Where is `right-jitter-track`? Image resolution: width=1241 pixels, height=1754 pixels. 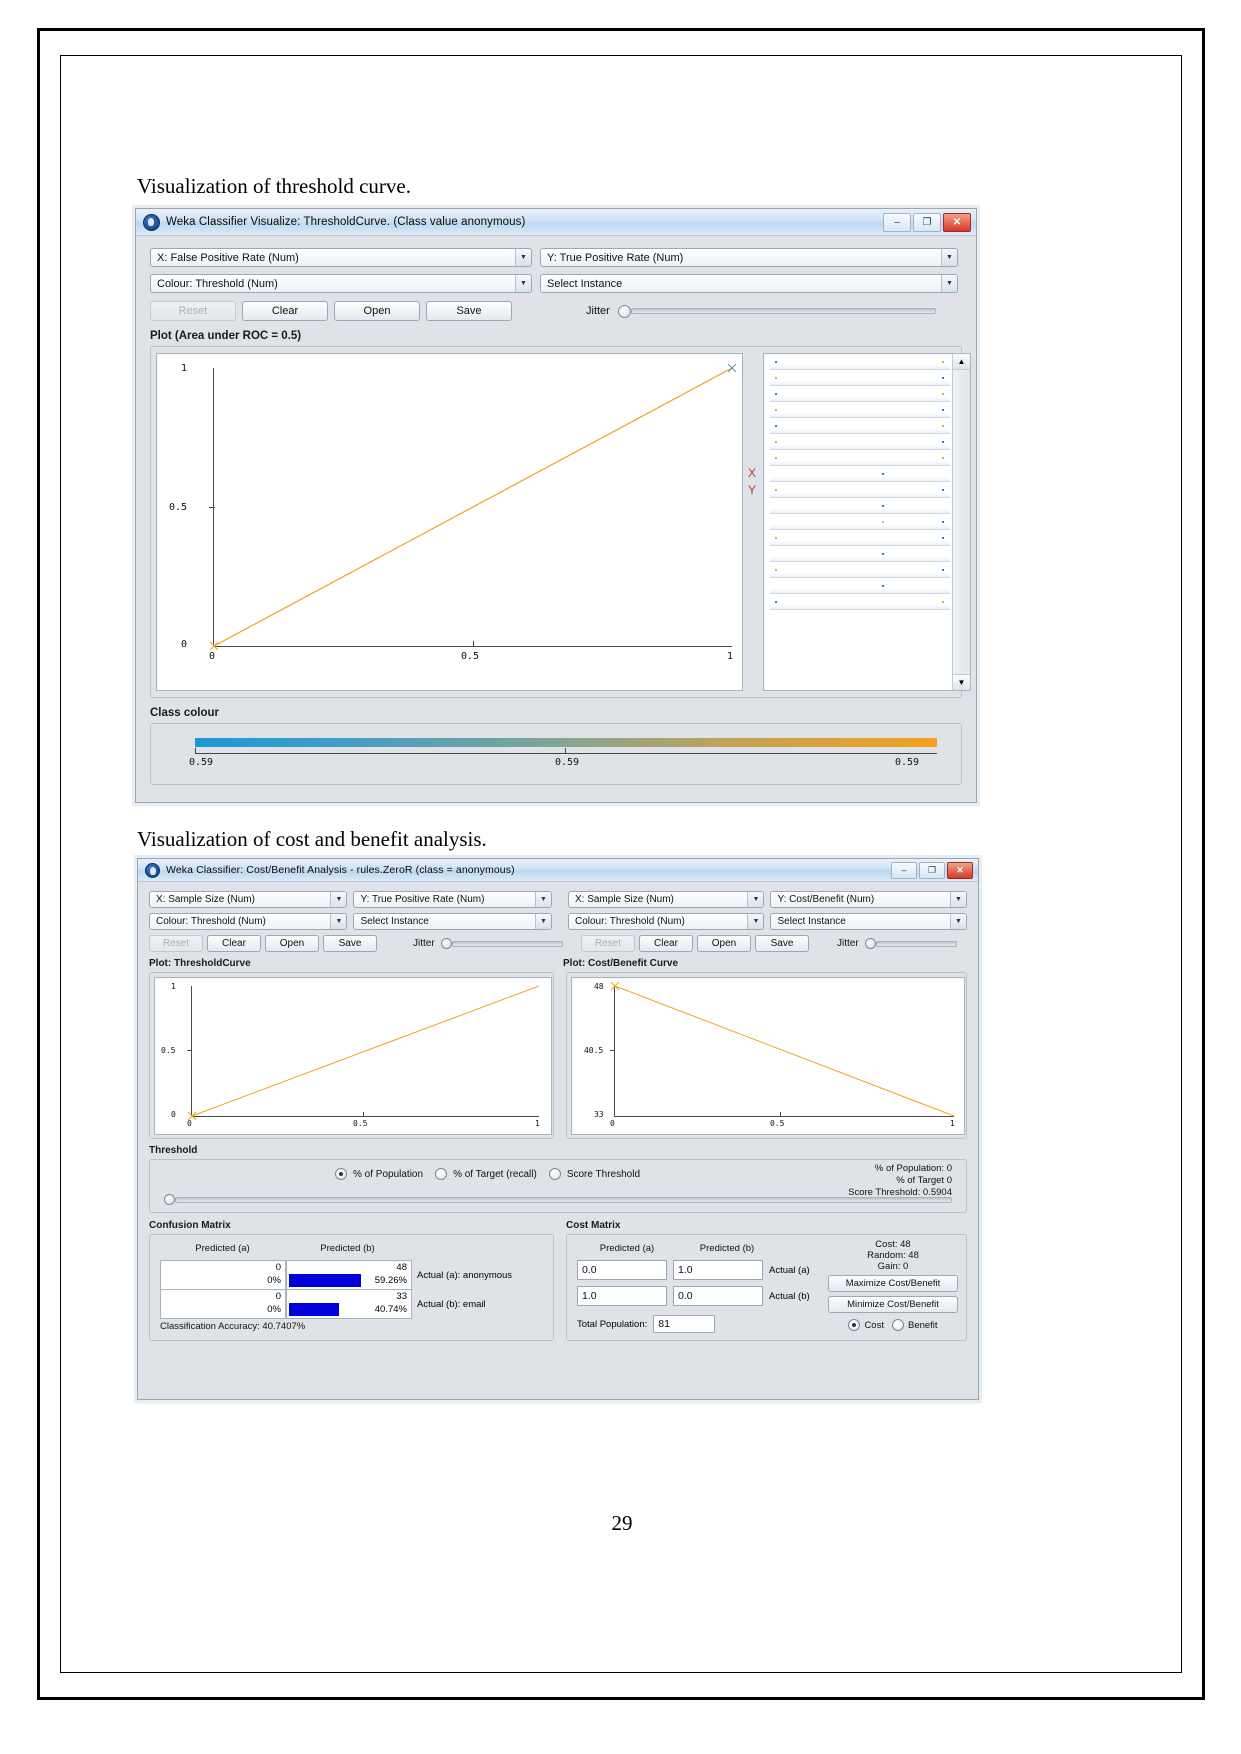
right-jitter-track is located at coordinates (916, 943).